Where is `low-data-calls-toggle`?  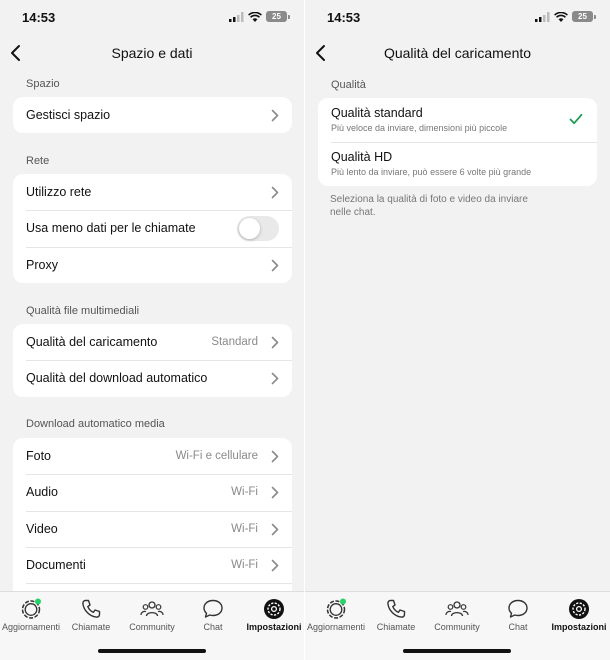
low-data-calls-toggle is located at coordinates (258, 229).